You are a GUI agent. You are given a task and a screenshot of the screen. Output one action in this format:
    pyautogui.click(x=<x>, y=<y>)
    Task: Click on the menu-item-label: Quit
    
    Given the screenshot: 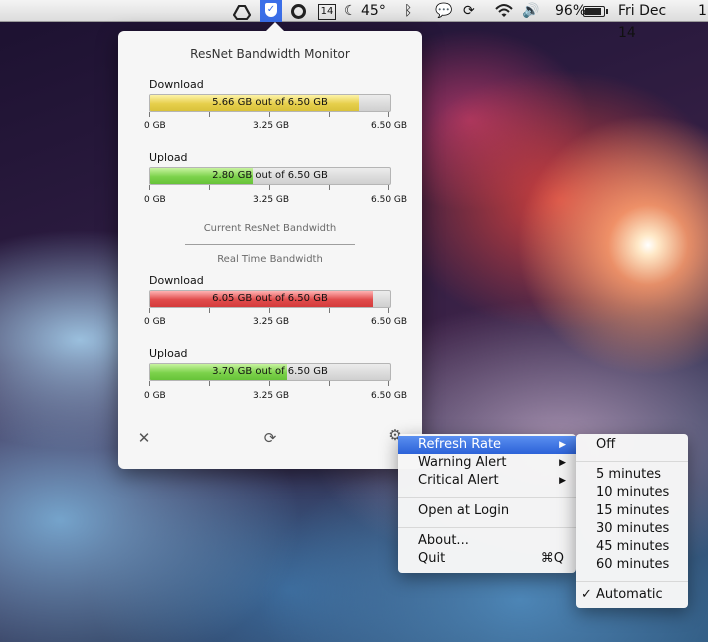 What is the action you would take?
    pyautogui.click(x=432, y=558)
    